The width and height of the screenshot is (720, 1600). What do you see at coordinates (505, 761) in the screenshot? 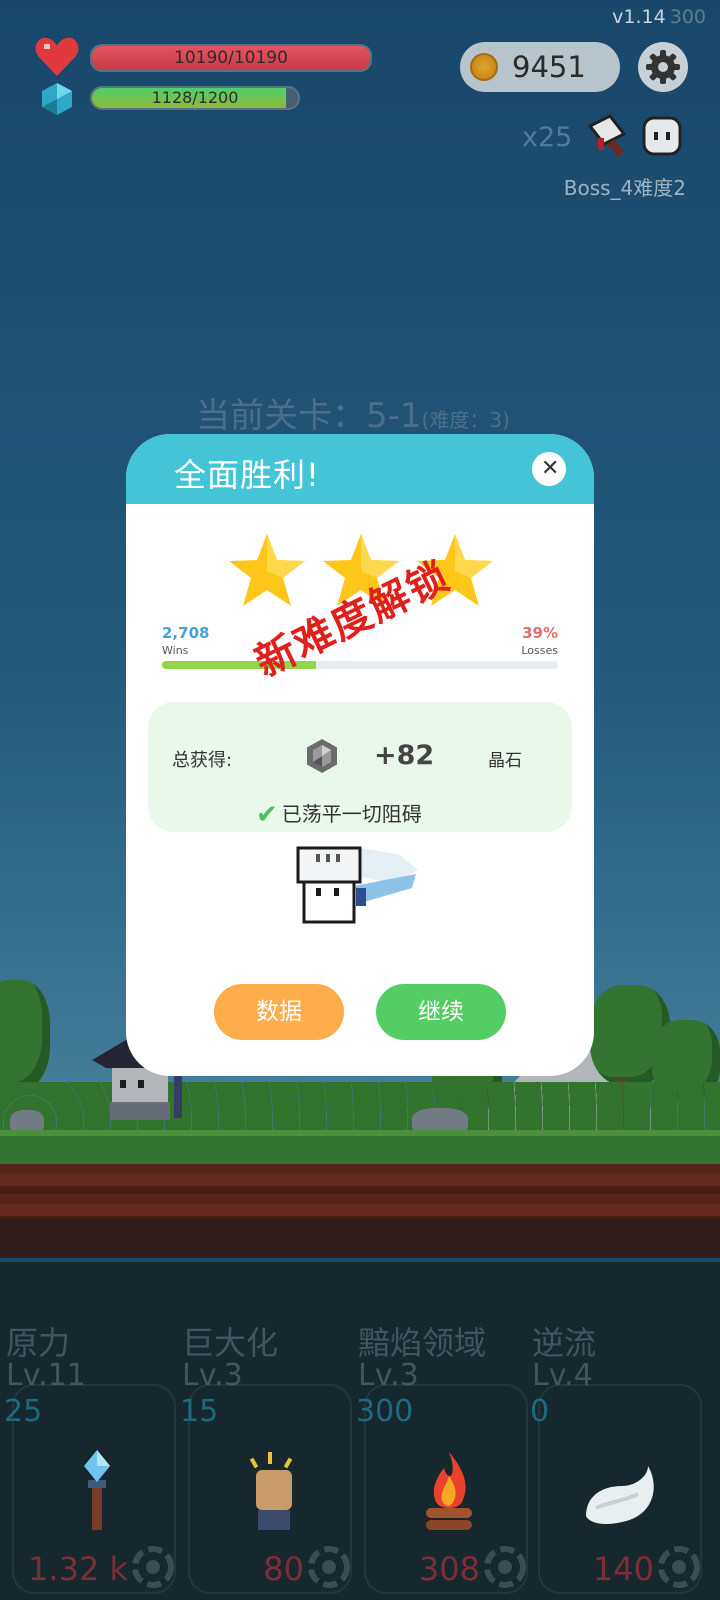
I see `reward-unit: 晶石` at bounding box center [505, 761].